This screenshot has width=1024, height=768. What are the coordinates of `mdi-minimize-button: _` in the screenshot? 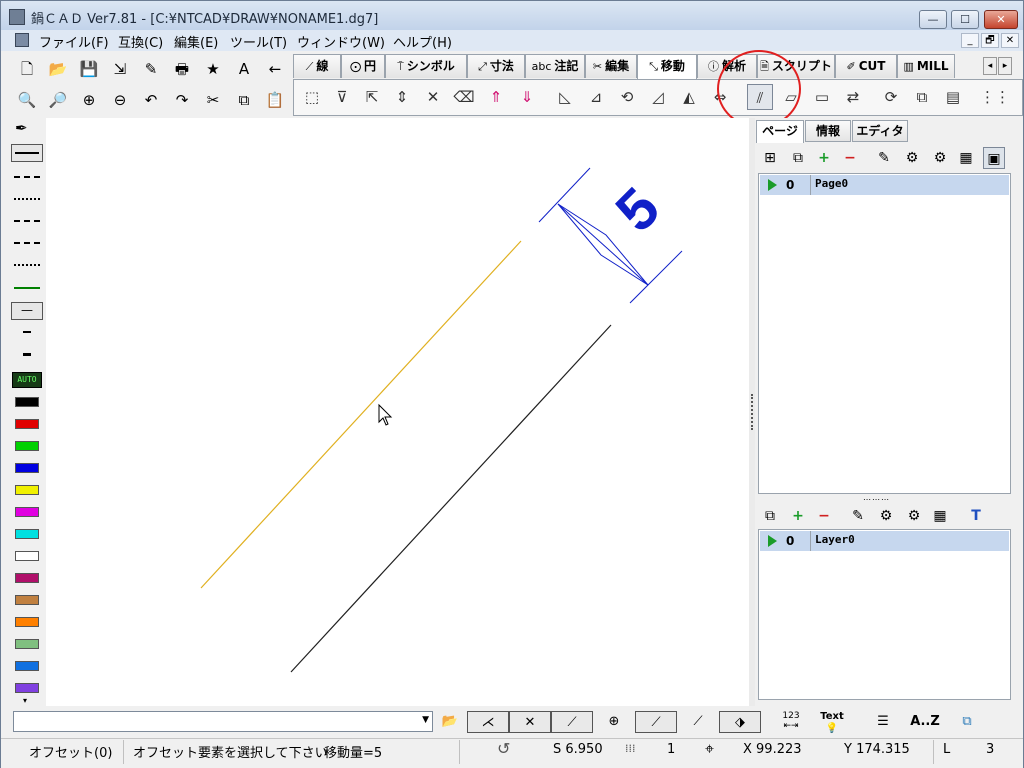 It's located at (970, 40).